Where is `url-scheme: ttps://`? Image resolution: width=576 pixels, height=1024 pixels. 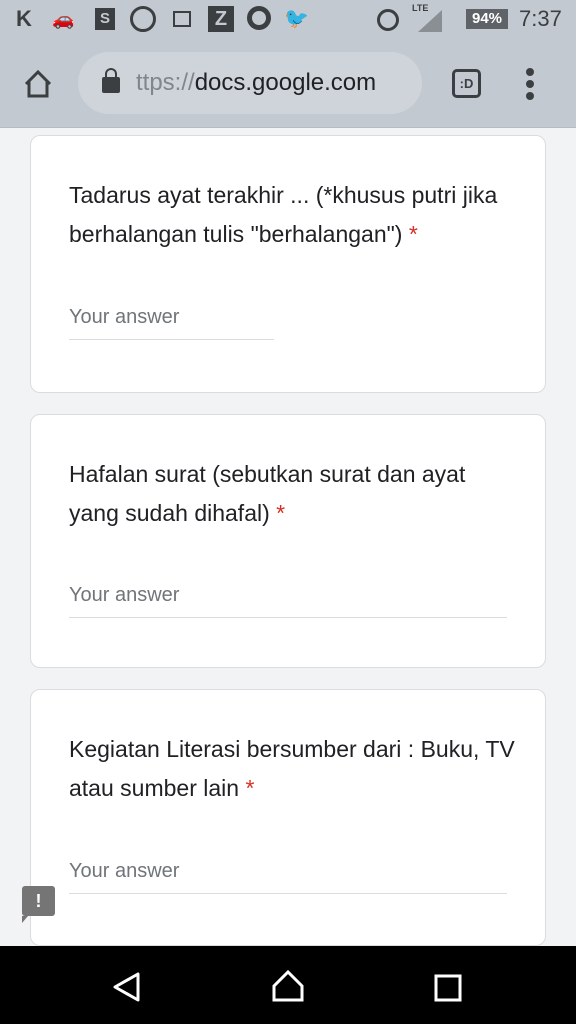 url-scheme: ttps:// is located at coordinates (165, 82).